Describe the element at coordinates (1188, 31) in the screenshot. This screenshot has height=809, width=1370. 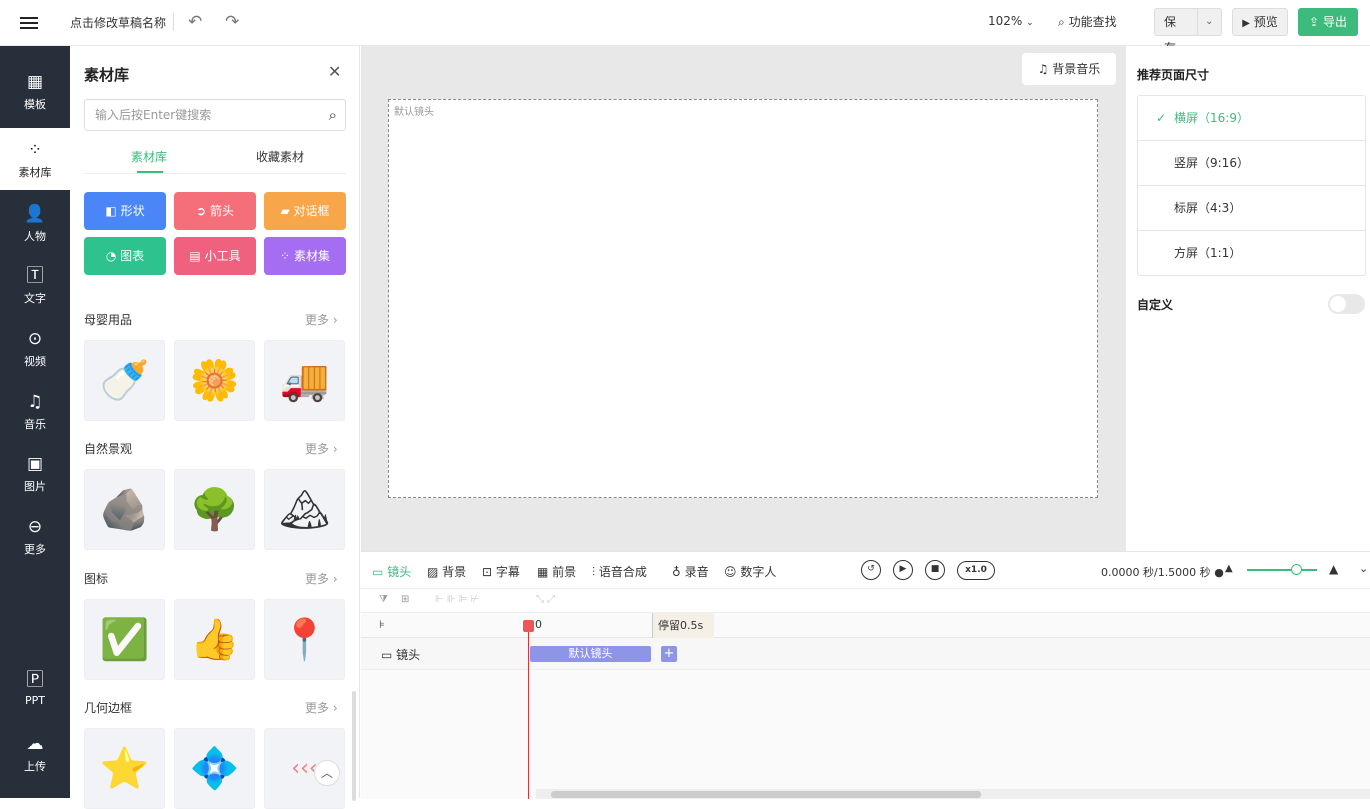
I see `save-button: 保存⌄` at that location.